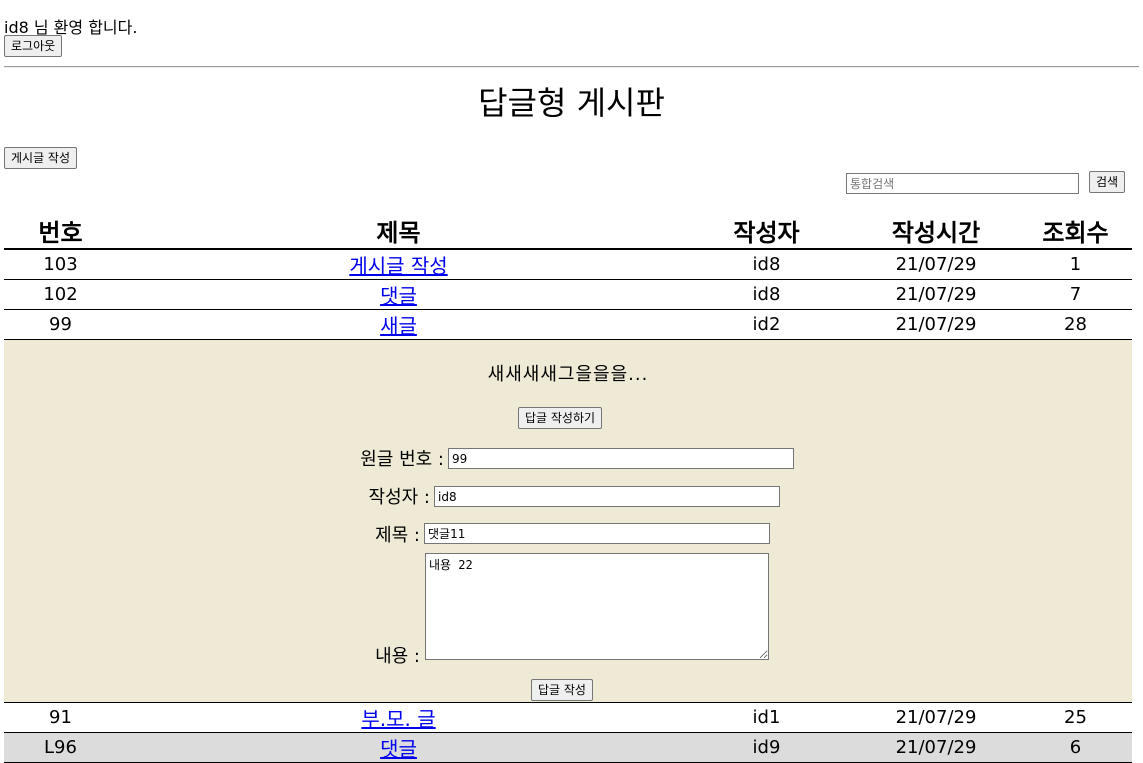  What do you see at coordinates (399, 497) in the screenshot?
I see `author-label: 작성자 :` at bounding box center [399, 497].